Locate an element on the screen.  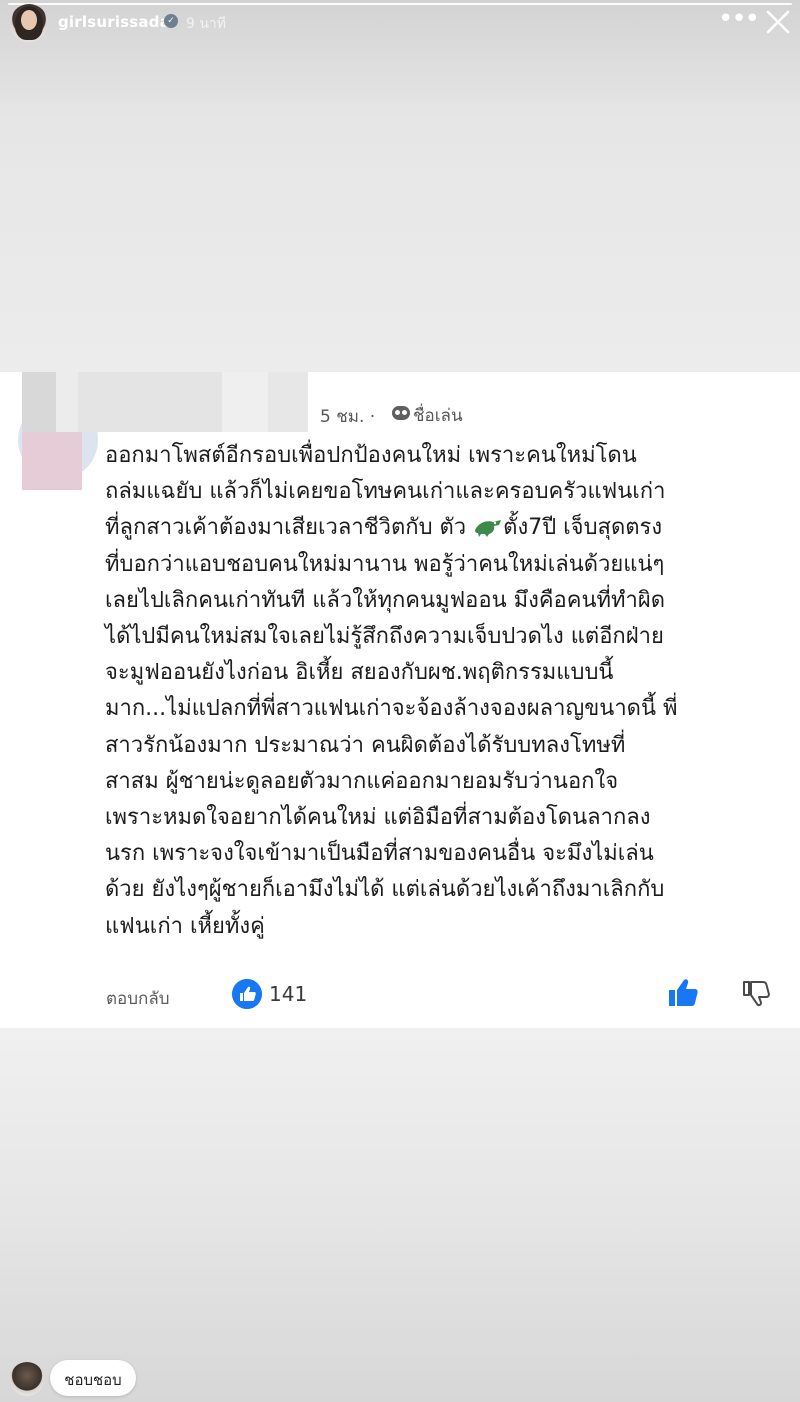
story-avatar is located at coordinates (29, 23).